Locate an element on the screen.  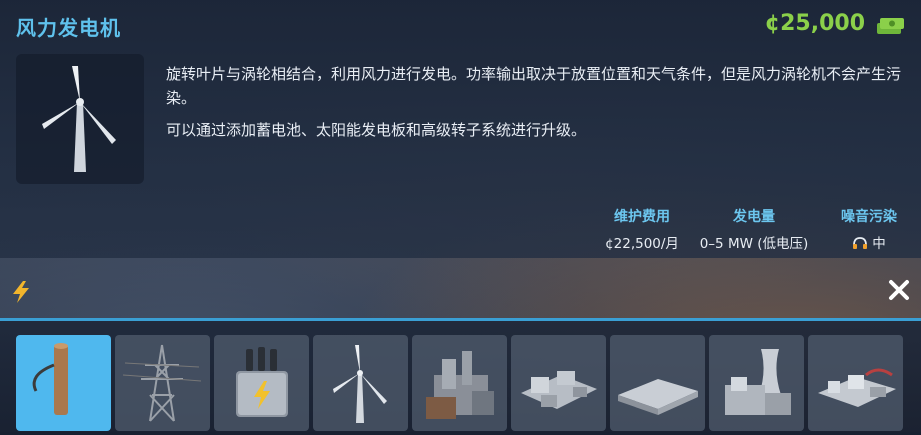
transformer-icon is located at coordinates (262, 382).